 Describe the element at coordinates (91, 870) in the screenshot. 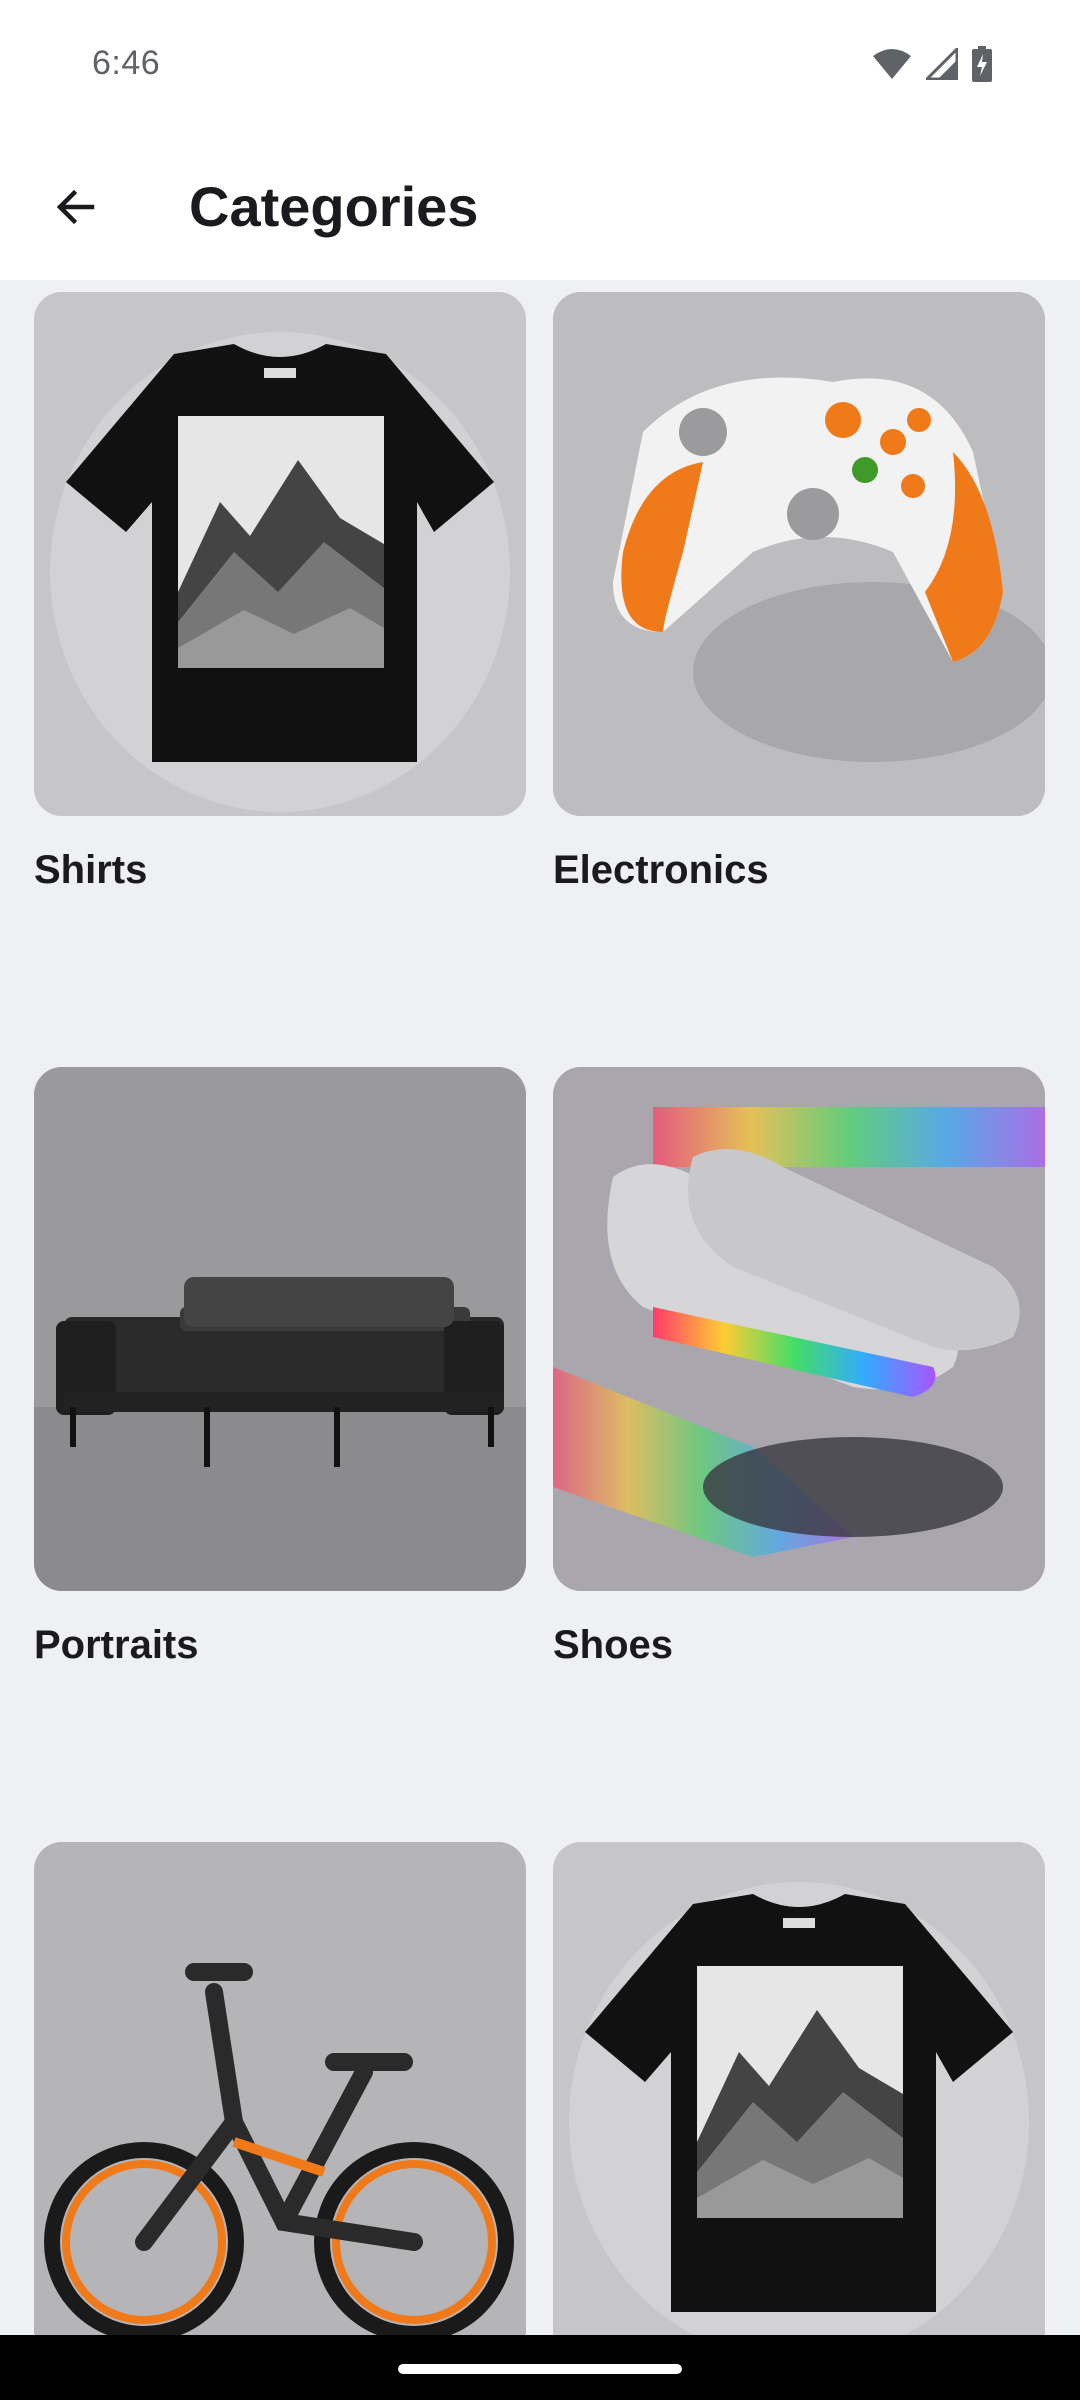

I see `category-label: Shirts` at that location.